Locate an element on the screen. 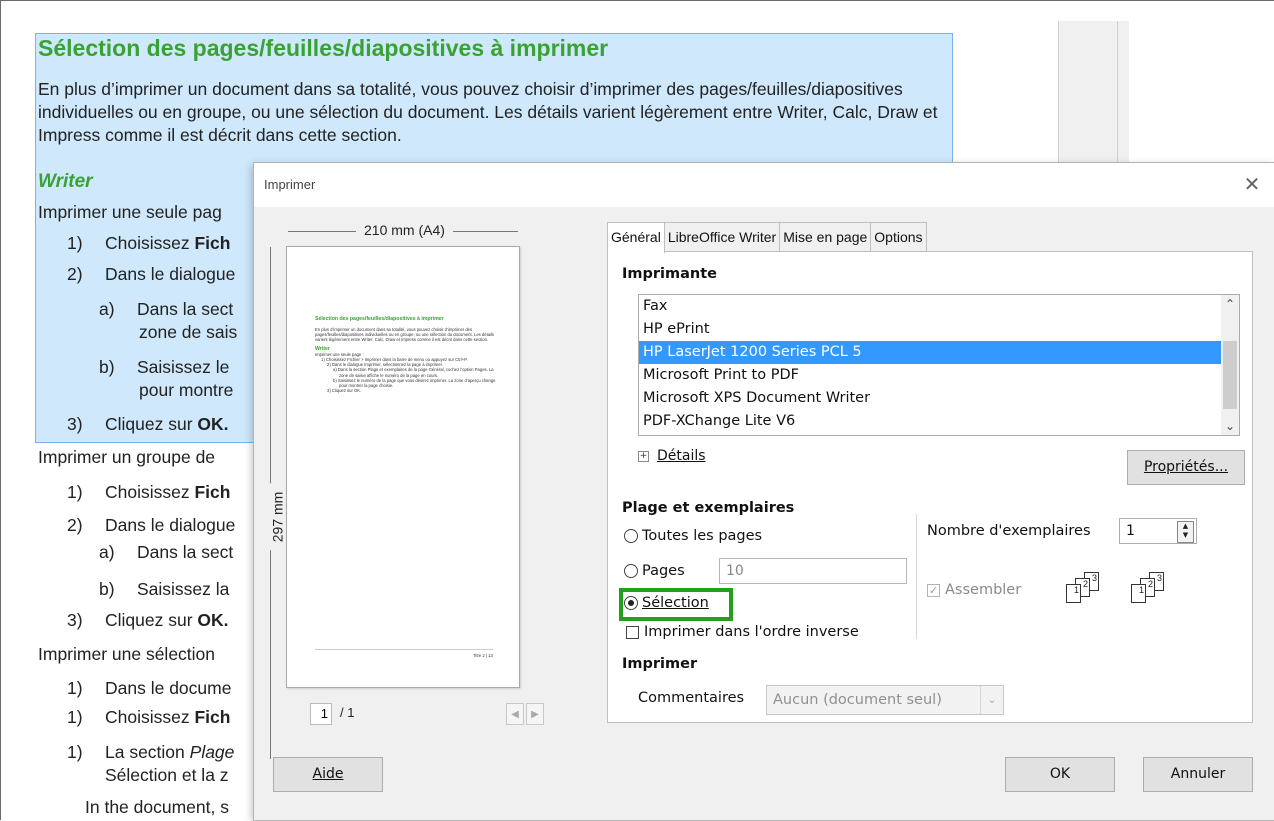 This screenshot has height=821, width=1274. preview-footer: Titre 2 | 13 is located at coordinates (483, 655).